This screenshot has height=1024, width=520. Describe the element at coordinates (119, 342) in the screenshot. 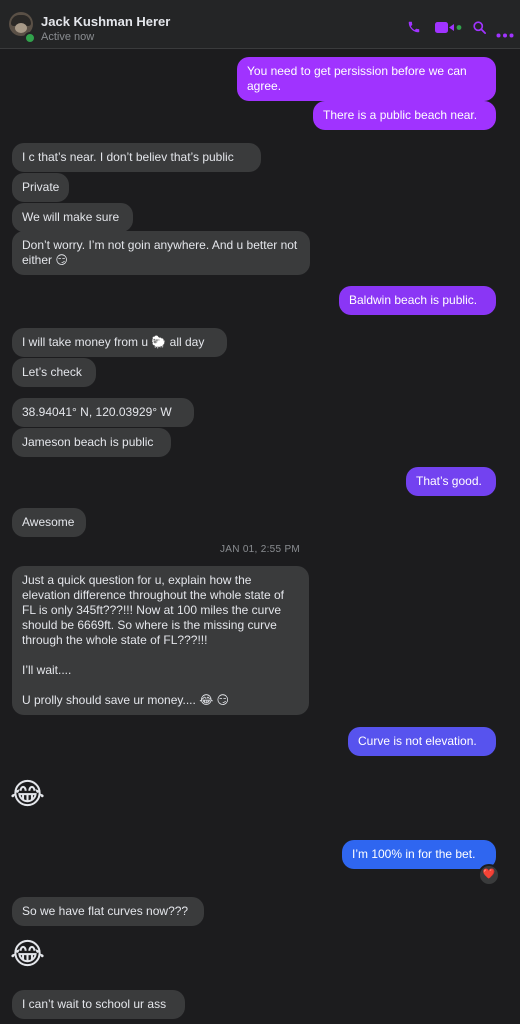

I see `message-bubble-incoming: I will take money from u 🐑 all day` at that location.